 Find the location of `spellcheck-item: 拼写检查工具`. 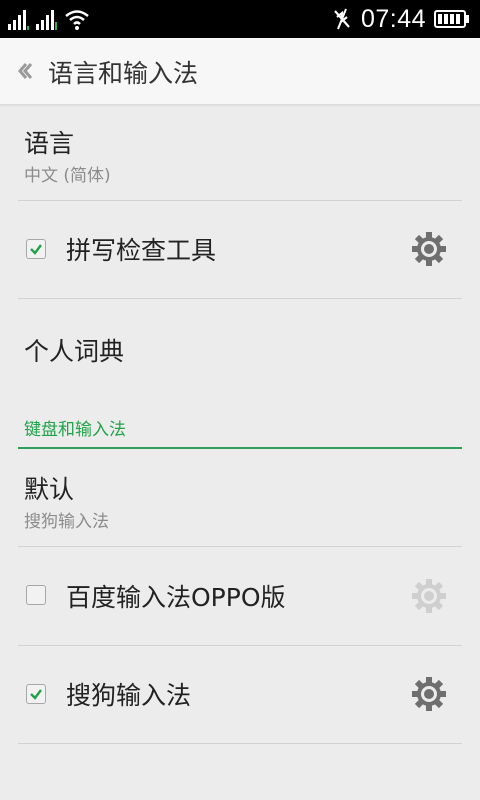

spellcheck-item: 拼写检查工具 is located at coordinates (240, 249).